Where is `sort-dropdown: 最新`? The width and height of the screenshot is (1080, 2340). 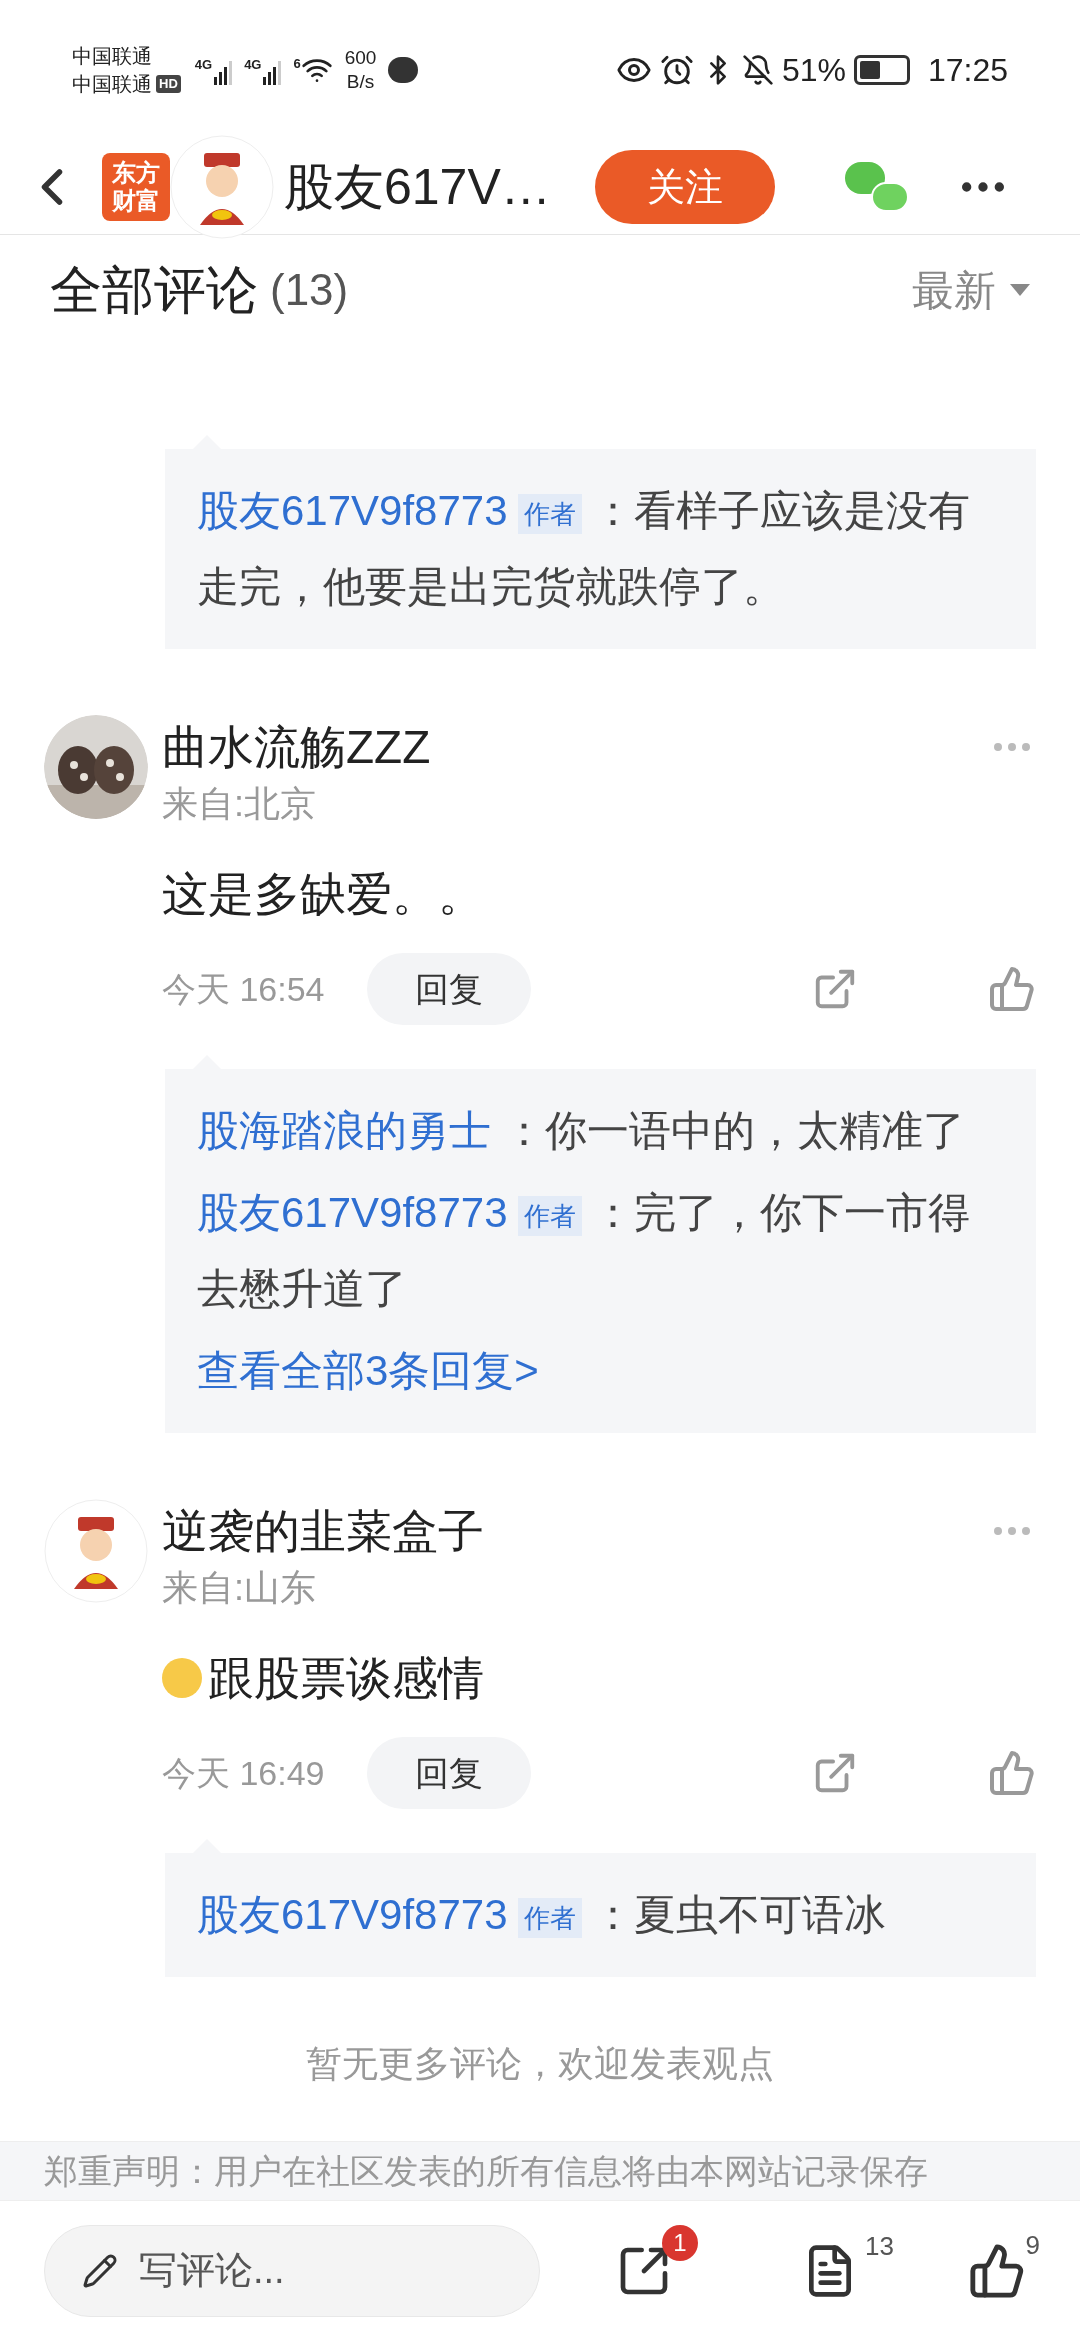
sort-dropdown: 最新 is located at coordinates (971, 290).